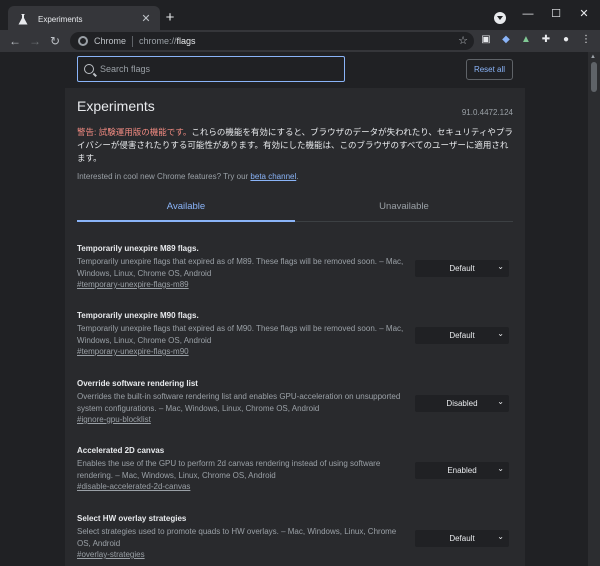 This screenshot has width=600, height=566. Describe the element at coordinates (110, 41) in the screenshot. I see `omnibox-chrome-label: Chrome` at that location.